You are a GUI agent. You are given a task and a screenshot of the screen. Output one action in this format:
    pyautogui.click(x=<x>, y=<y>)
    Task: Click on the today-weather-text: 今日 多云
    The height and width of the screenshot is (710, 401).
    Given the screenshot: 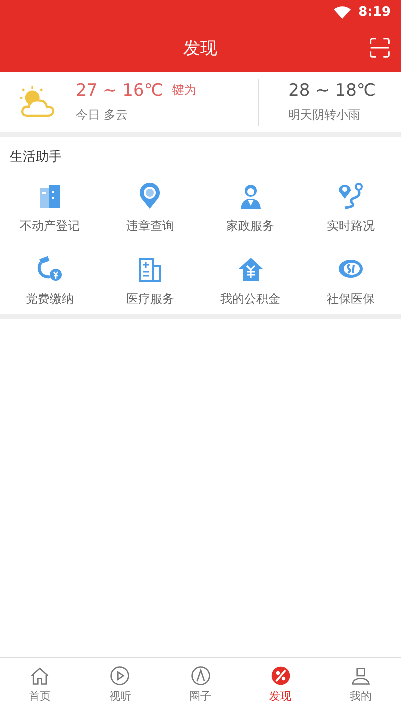 What is the action you would take?
    pyautogui.click(x=102, y=115)
    